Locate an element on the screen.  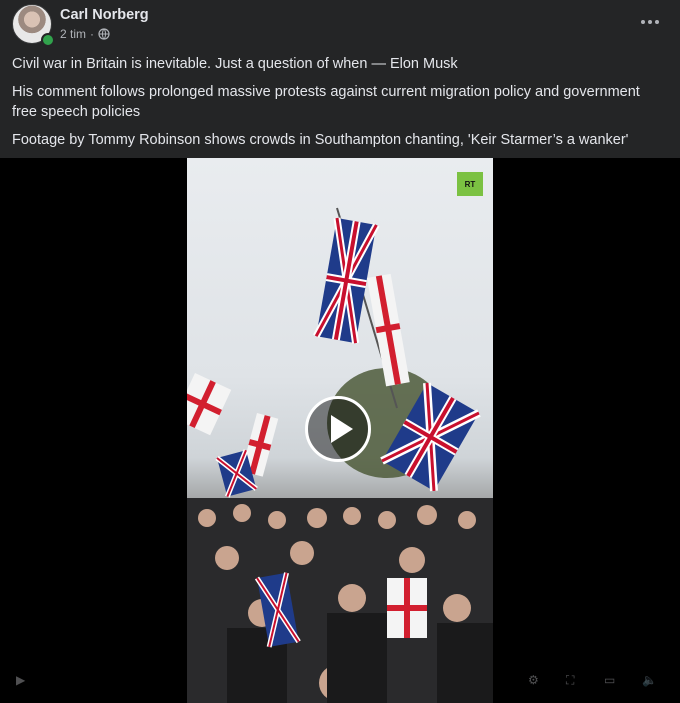
fullscreen-icon: ⛶ is located at coordinates (570, 680).